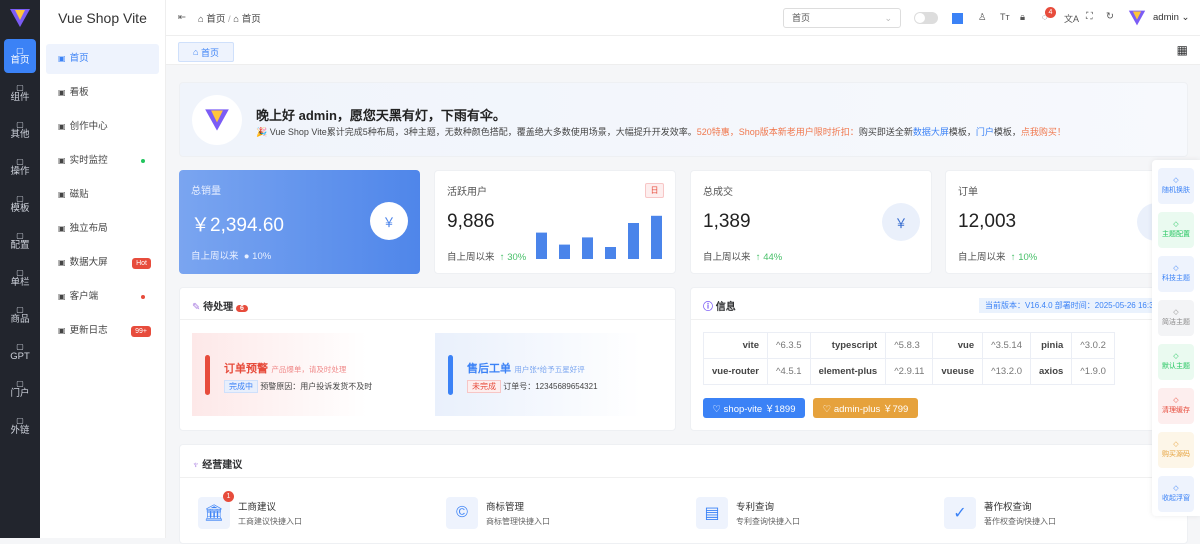 The image size is (1200, 544). I want to click on table-cell: element-plus, so click(848, 371).